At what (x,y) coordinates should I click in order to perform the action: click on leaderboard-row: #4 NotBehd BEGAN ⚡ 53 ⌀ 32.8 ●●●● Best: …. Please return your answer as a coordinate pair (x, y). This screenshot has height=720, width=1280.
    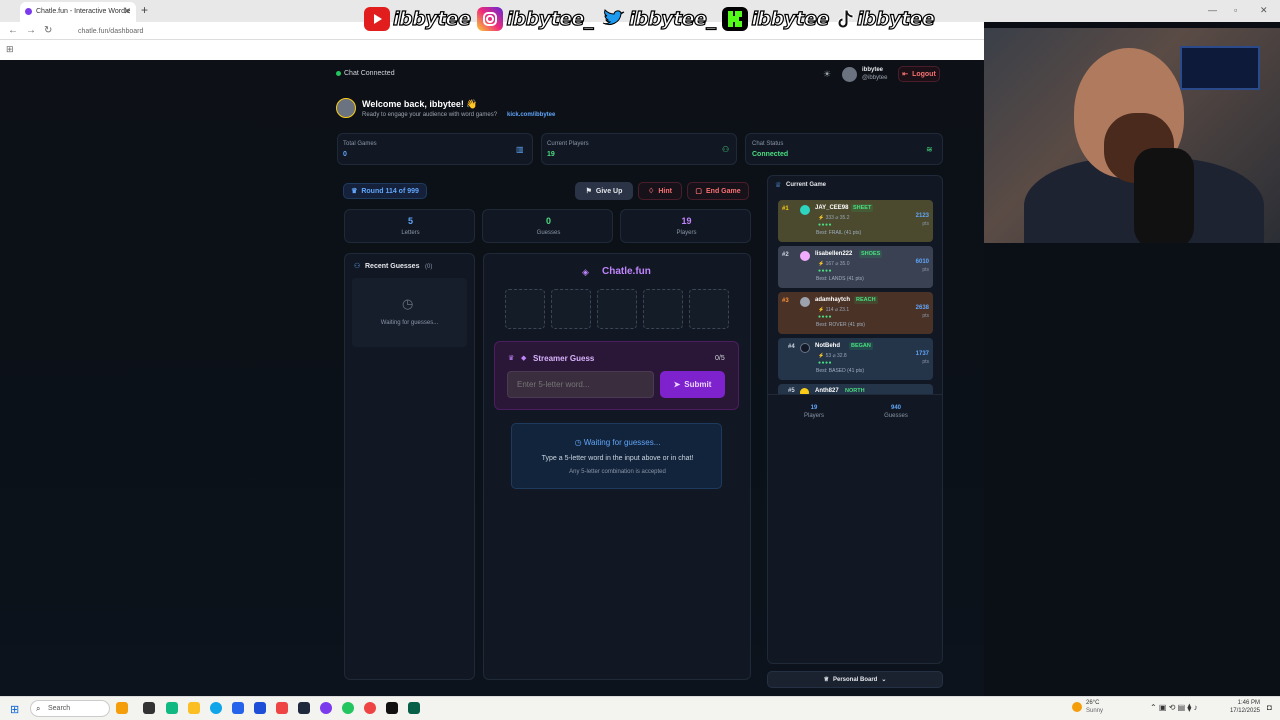
    Looking at the image, I should click on (855, 359).